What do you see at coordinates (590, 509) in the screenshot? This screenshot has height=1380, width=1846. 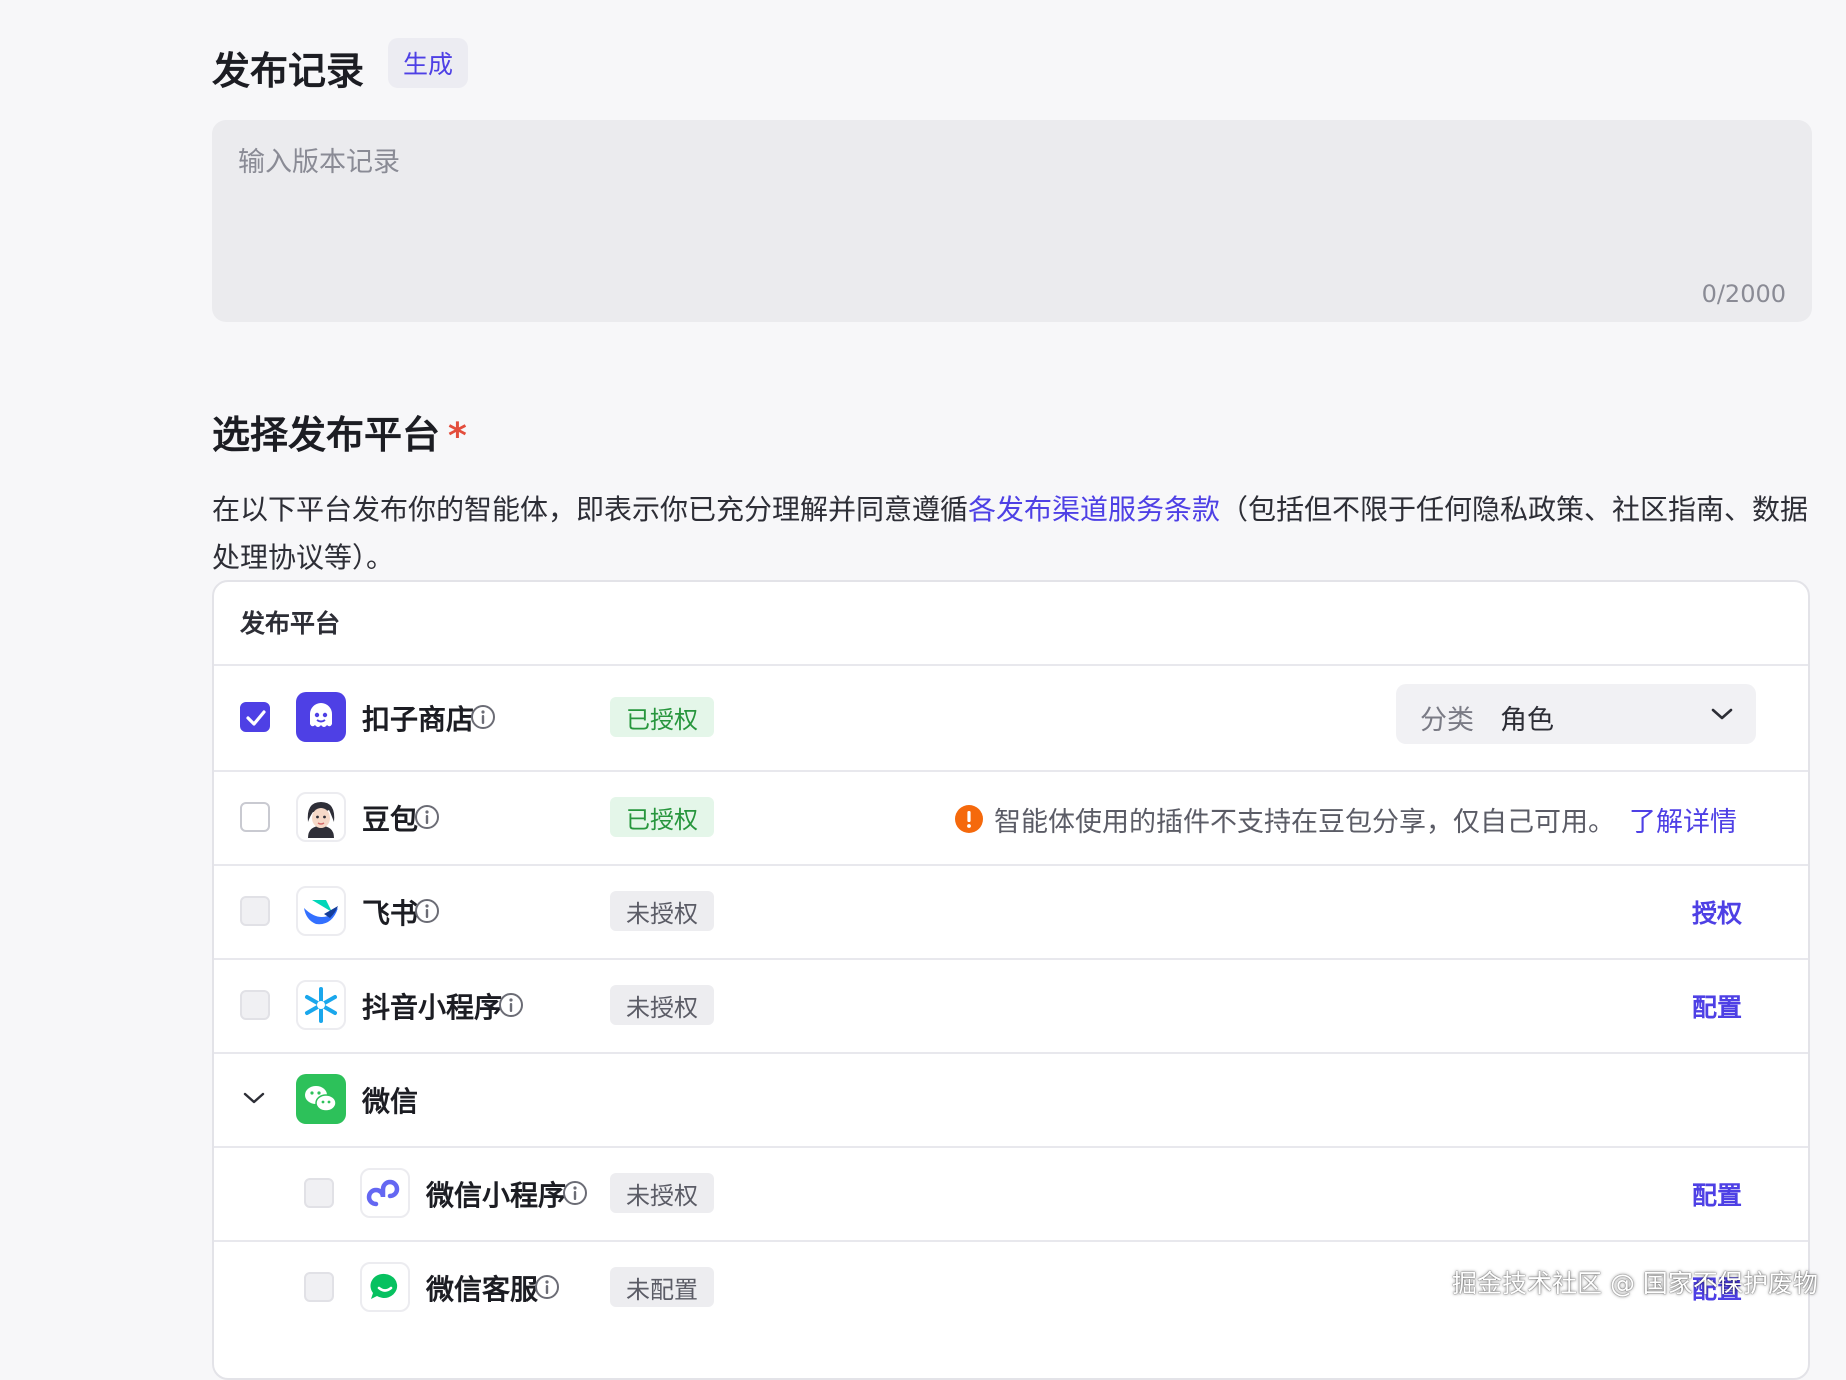 I see `terms-text-before: 在以下平台发布你的智能体，即表示你已充分理解并同意遵循` at bounding box center [590, 509].